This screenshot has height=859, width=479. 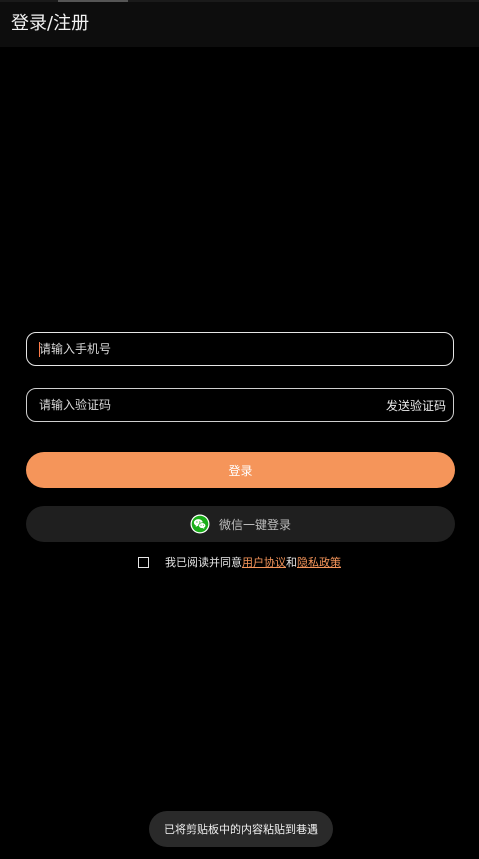 I want to click on page-title: 登录/注册, so click(x=50, y=23).